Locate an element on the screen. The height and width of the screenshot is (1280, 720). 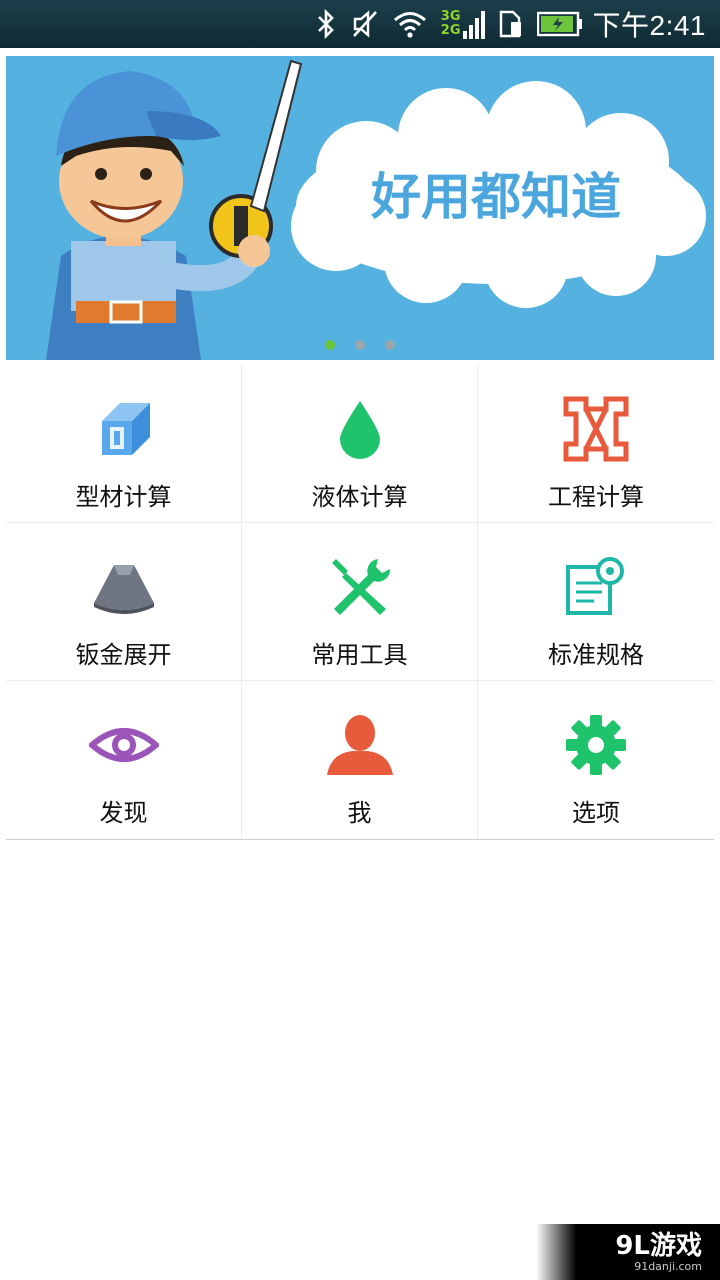
menu-item-label: 我 is located at coordinates (359, 813).